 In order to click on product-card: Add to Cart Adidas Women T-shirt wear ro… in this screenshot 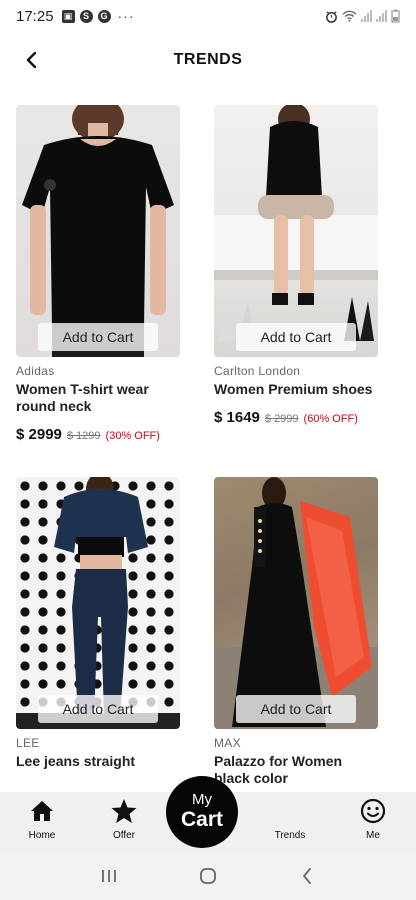, I will do `click(98, 274)`.